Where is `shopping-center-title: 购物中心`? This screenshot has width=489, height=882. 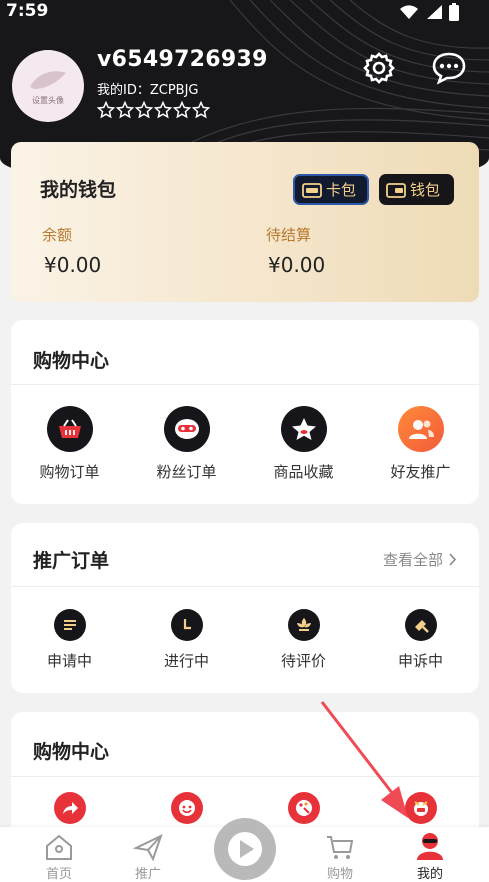 shopping-center-title: 购物中心 is located at coordinates (71, 361).